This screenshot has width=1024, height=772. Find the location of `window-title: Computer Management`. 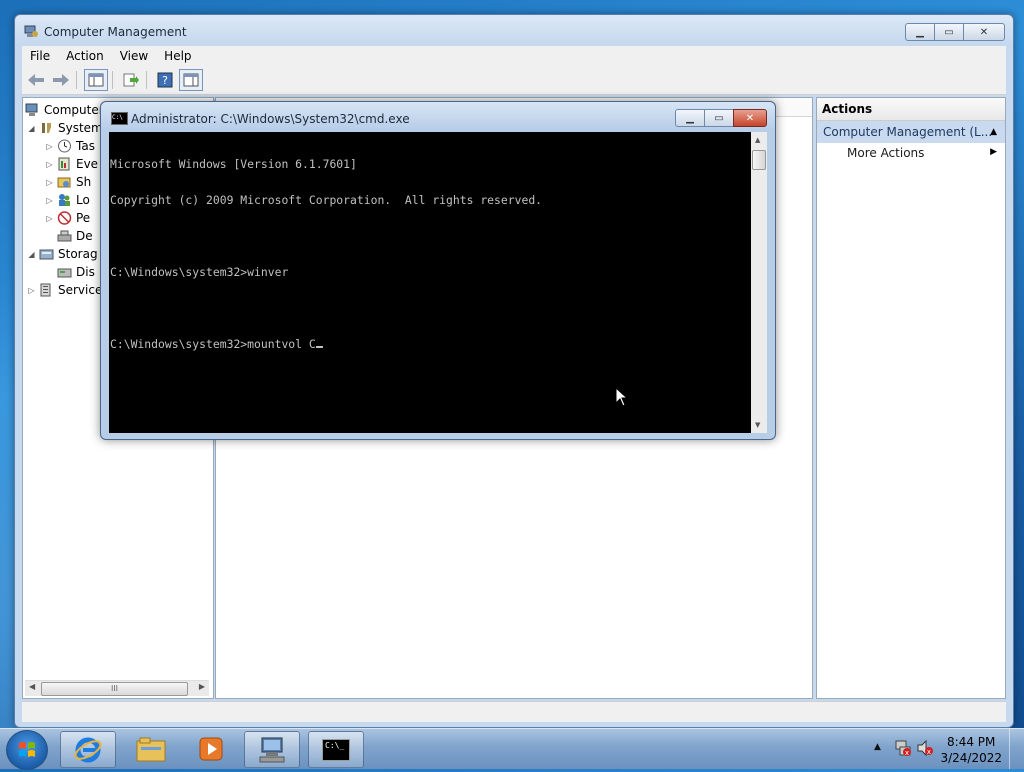

window-title: Computer Management is located at coordinates (115, 32).